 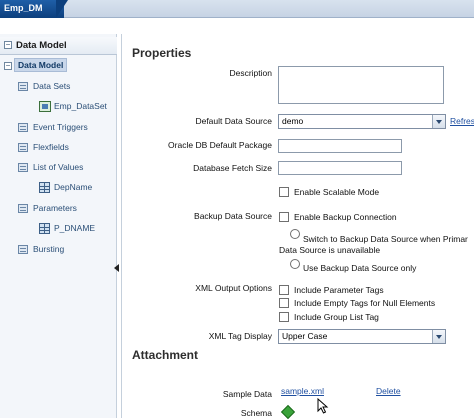 I want to click on tree-item-label: Parameters, so click(x=55, y=208).